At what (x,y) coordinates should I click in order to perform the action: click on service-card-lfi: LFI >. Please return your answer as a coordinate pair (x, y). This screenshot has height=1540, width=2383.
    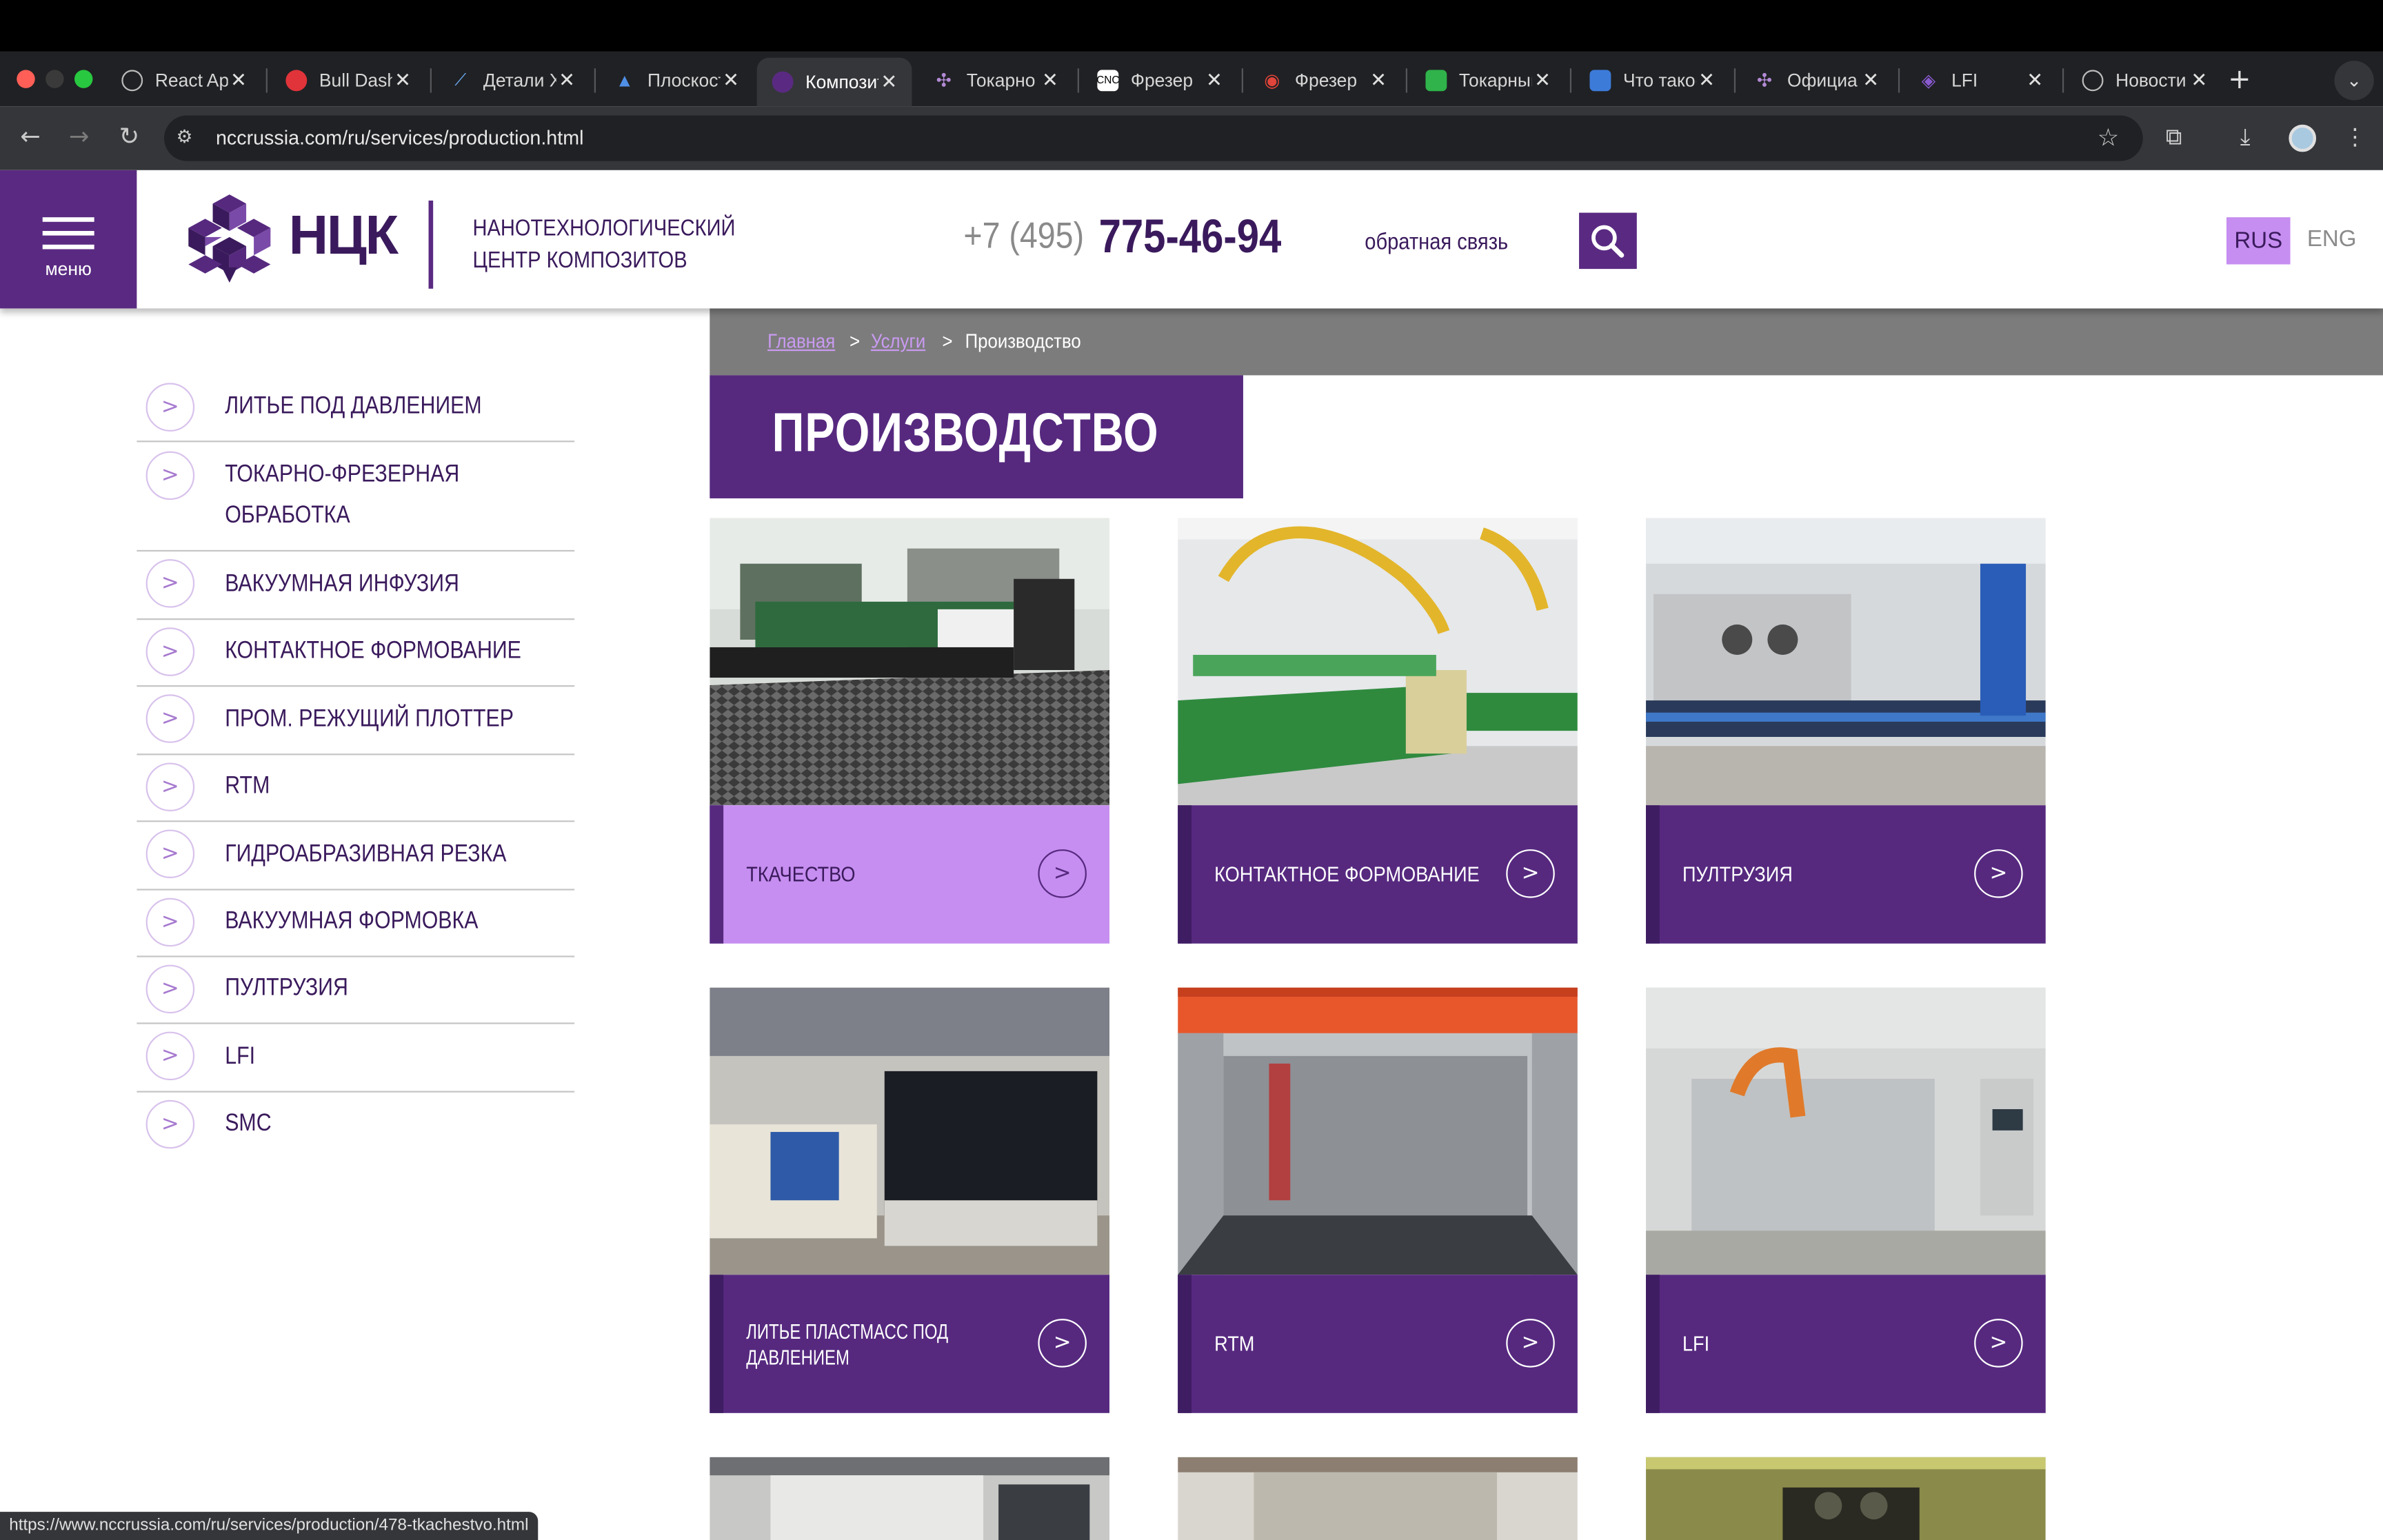
    Looking at the image, I should click on (1846, 1200).